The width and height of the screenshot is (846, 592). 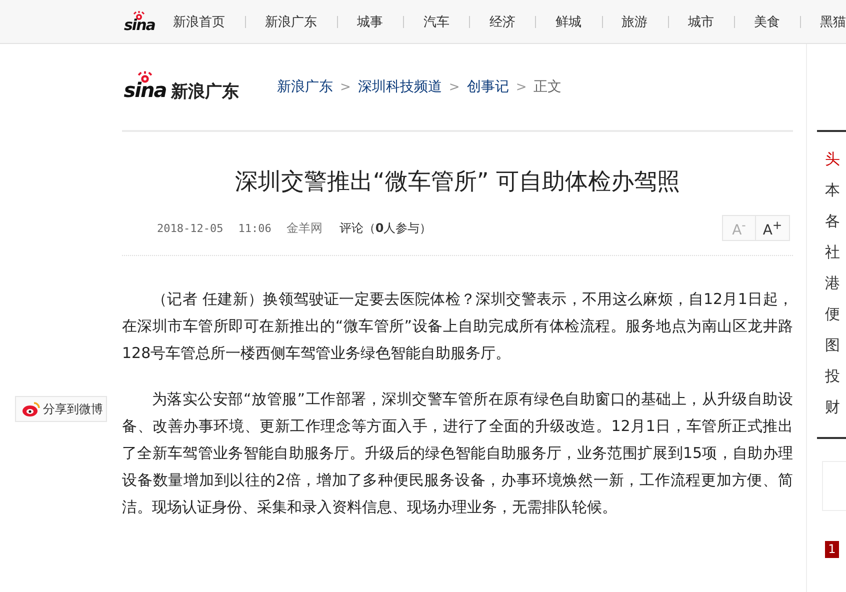 What do you see at coordinates (833, 21) in the screenshot?
I see `nav-link: 黑猫` at bounding box center [833, 21].